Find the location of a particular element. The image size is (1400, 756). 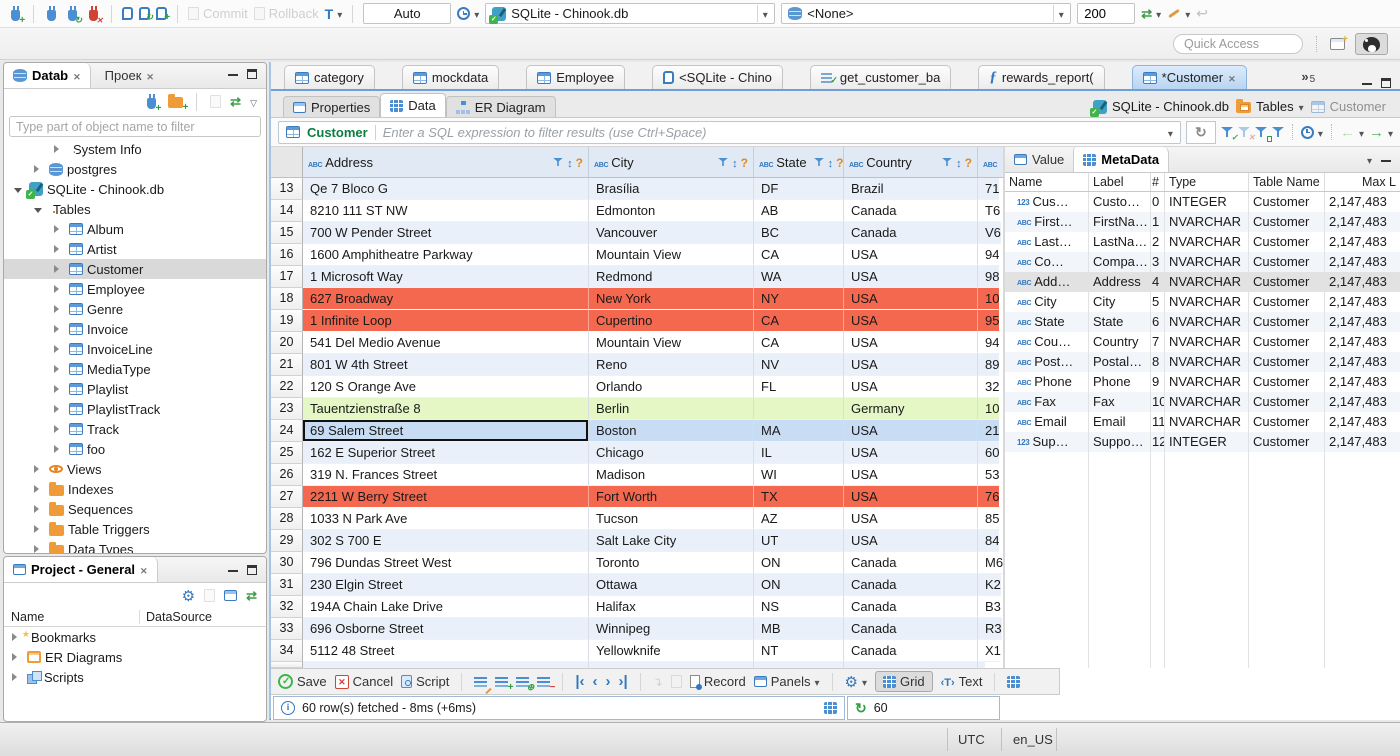

script-button: Script is located at coordinates (425, 681).